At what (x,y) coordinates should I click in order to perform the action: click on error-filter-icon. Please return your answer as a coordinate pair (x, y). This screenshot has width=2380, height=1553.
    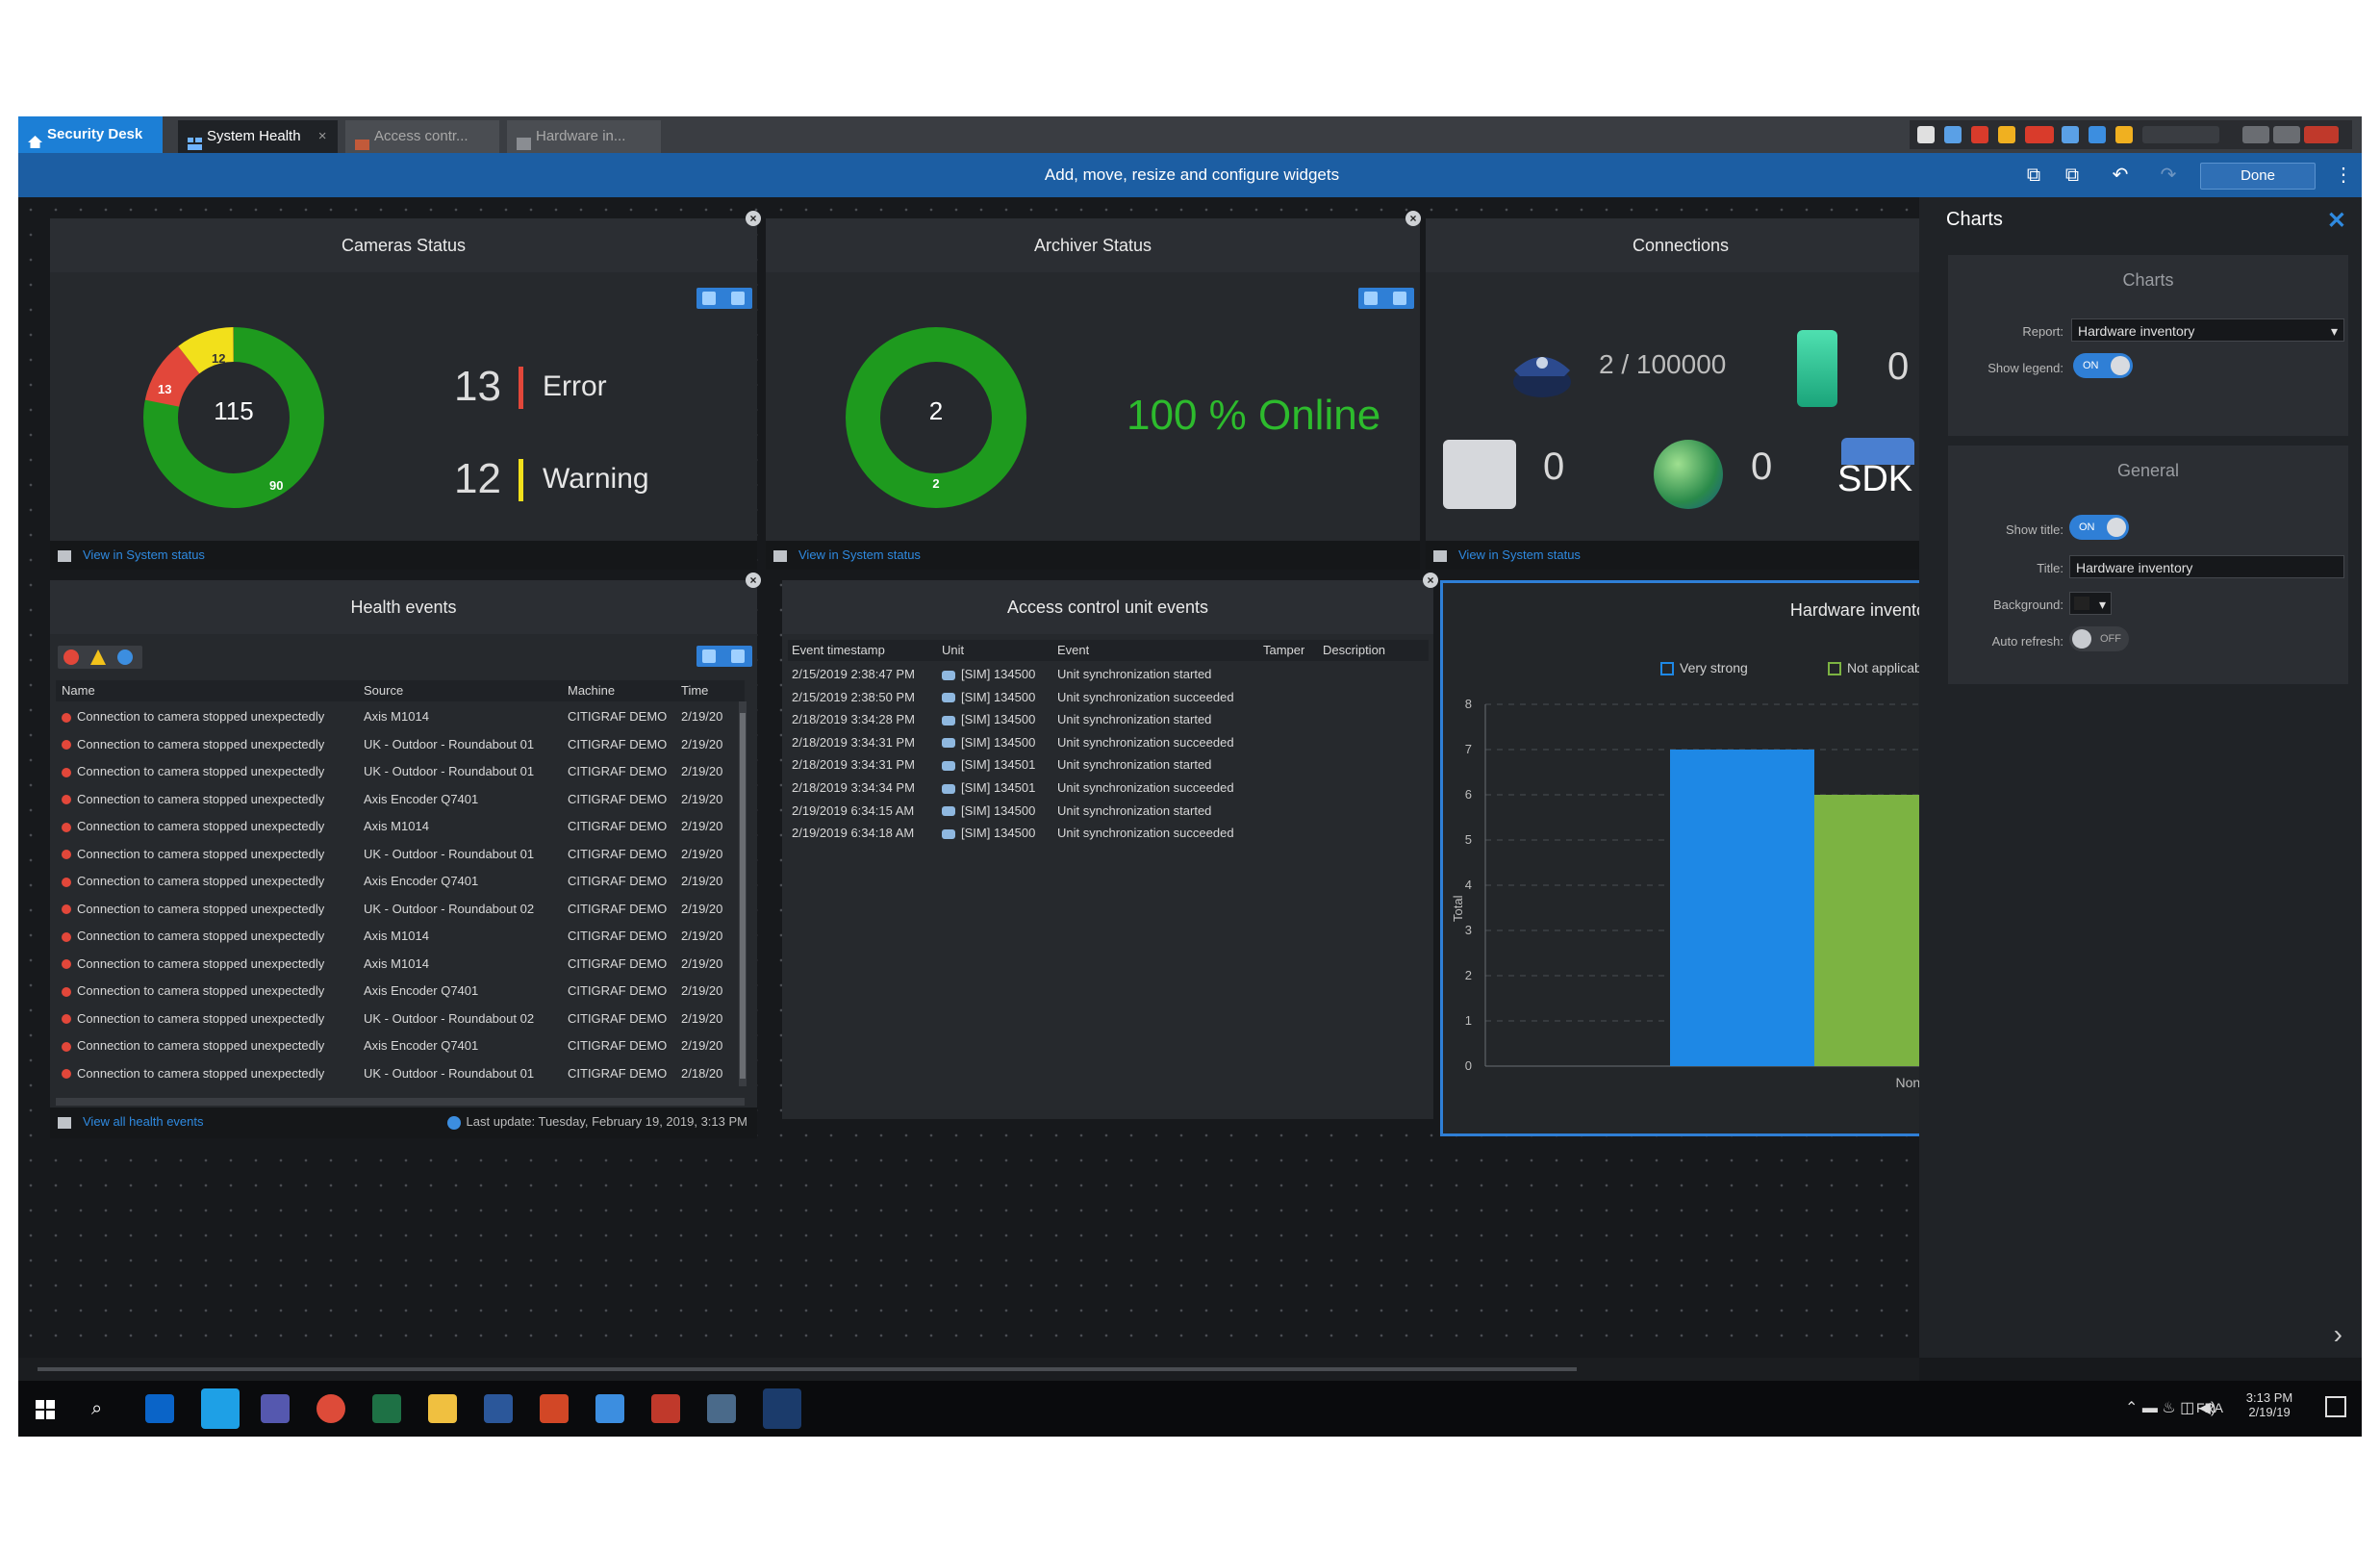
    Looking at the image, I should click on (71, 657).